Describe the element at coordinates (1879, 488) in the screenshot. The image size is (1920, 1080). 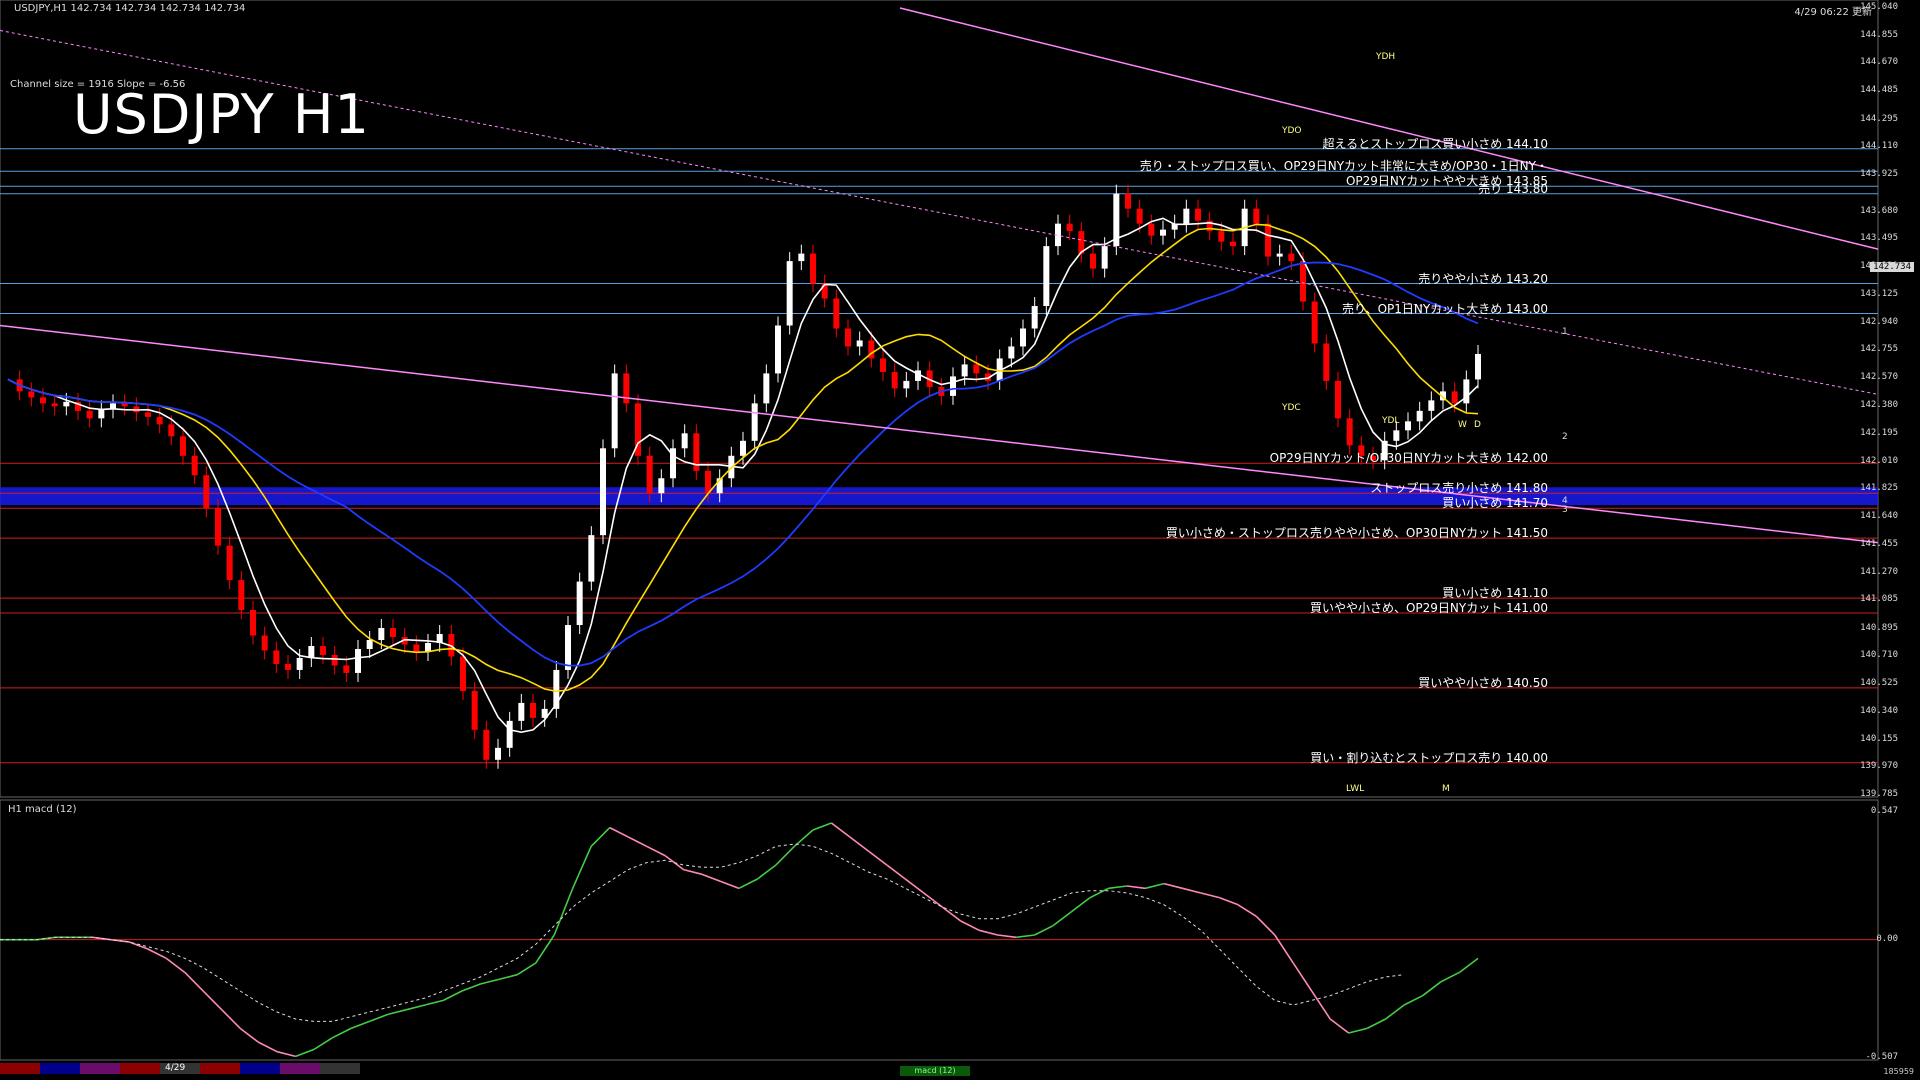
I see `price-tick: 141.825` at that location.